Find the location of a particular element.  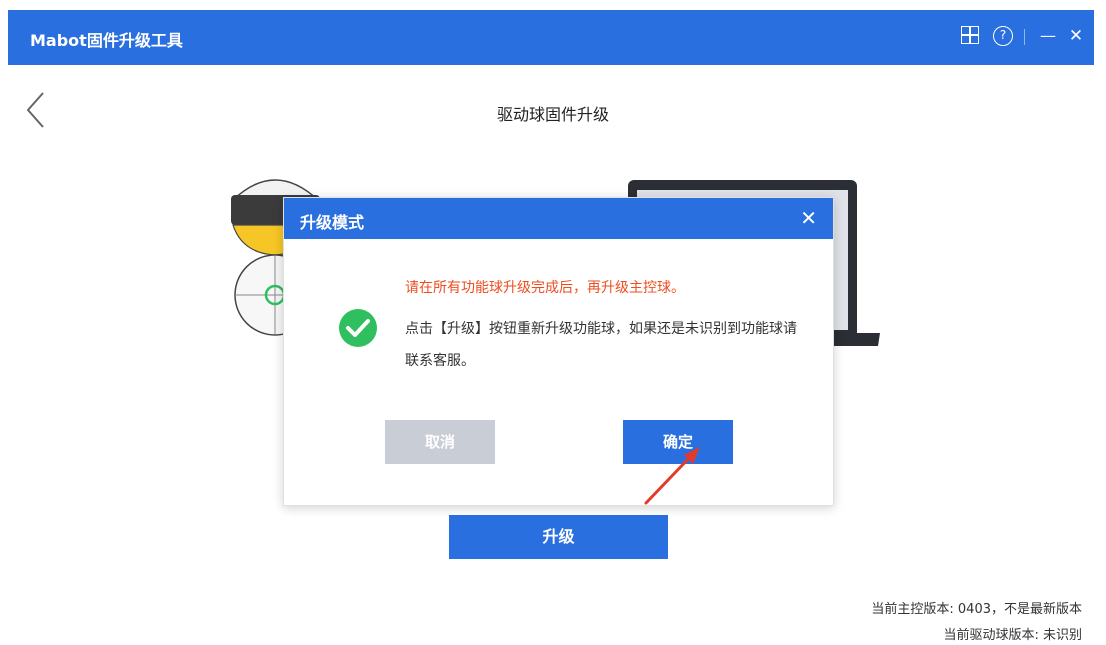

app-title: Mabot固件升级工具 is located at coordinates (106, 40).